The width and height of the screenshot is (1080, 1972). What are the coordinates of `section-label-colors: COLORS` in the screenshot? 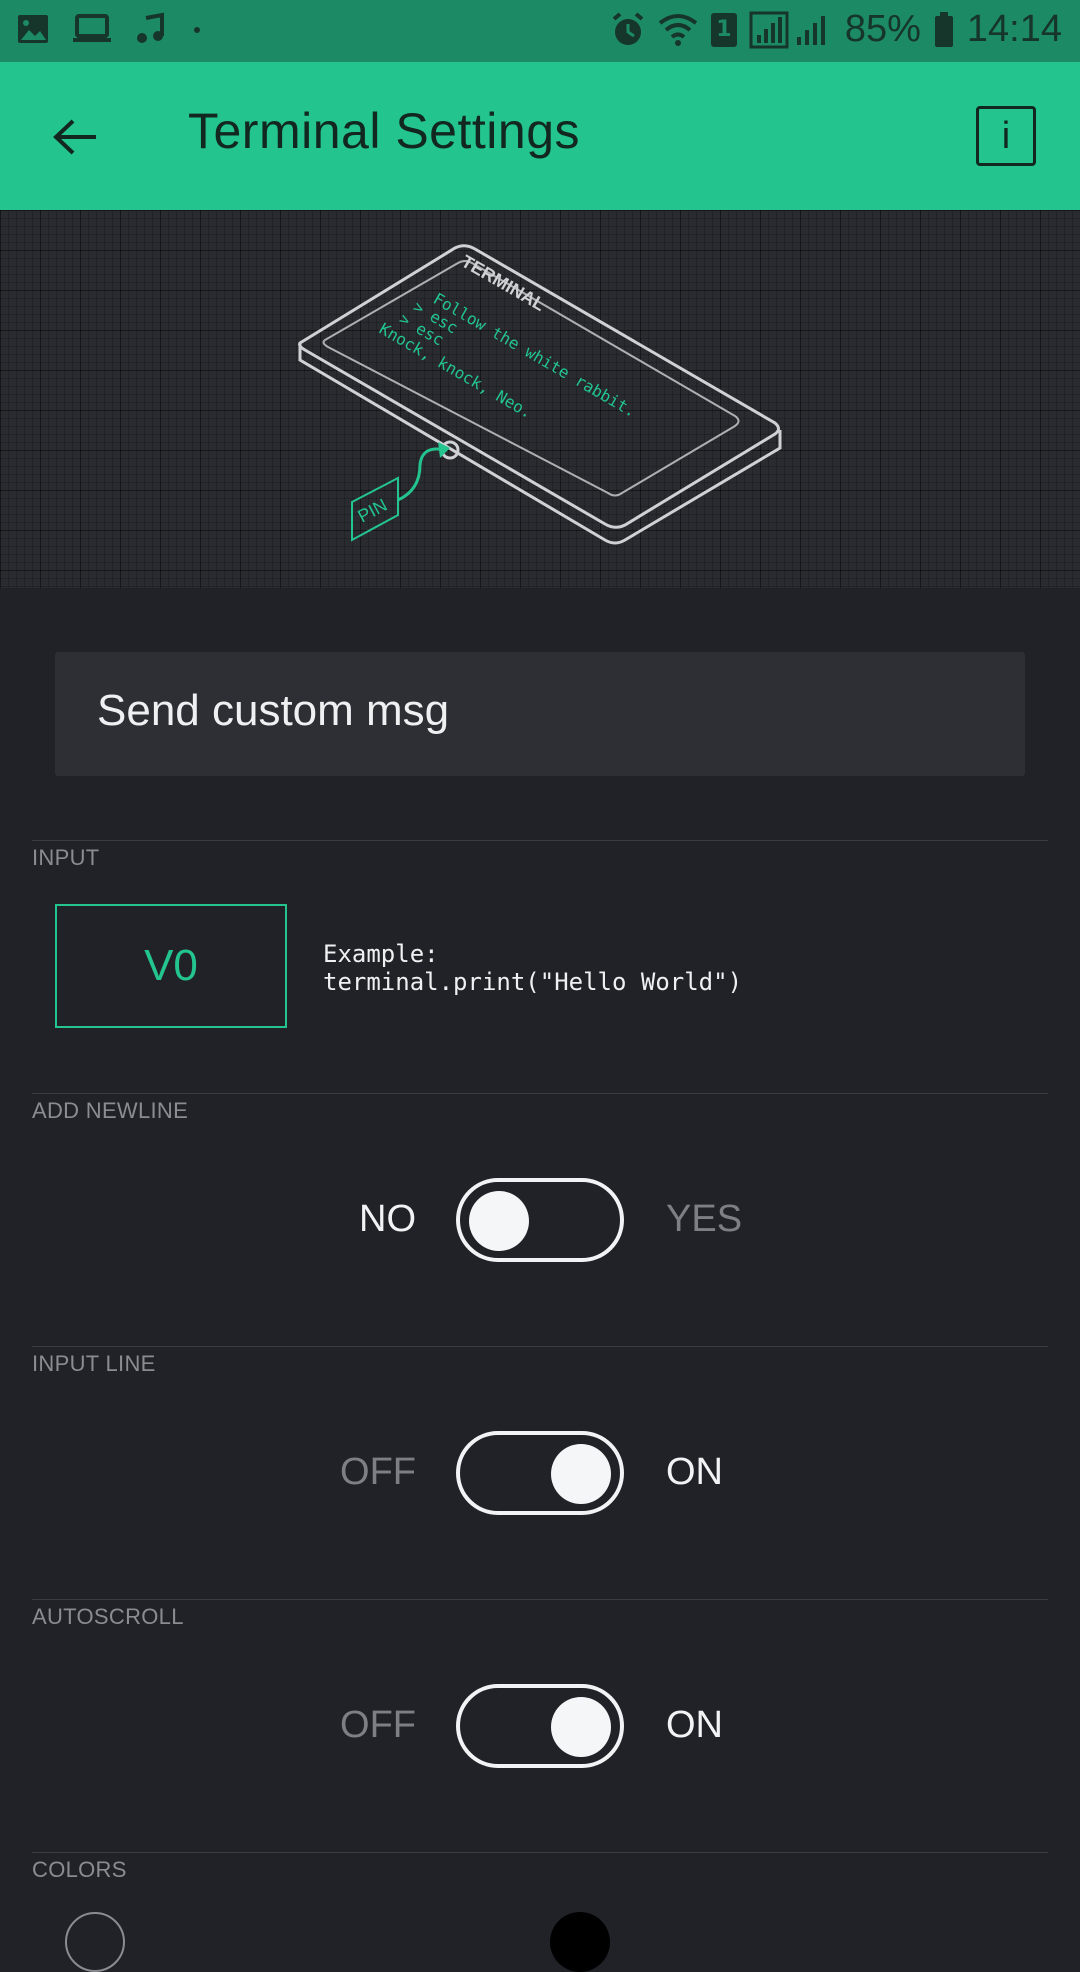 It's located at (79, 1869).